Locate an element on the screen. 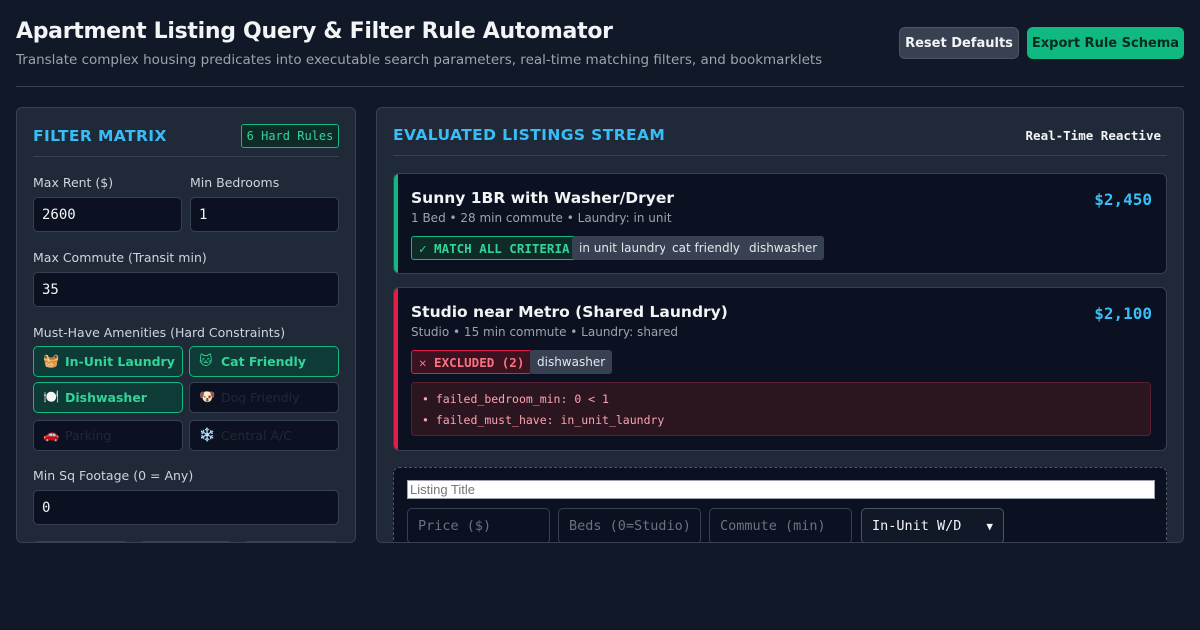 The image size is (1200, 630). max-commute-label: Max Commute (Transit min) is located at coordinates (120, 257).